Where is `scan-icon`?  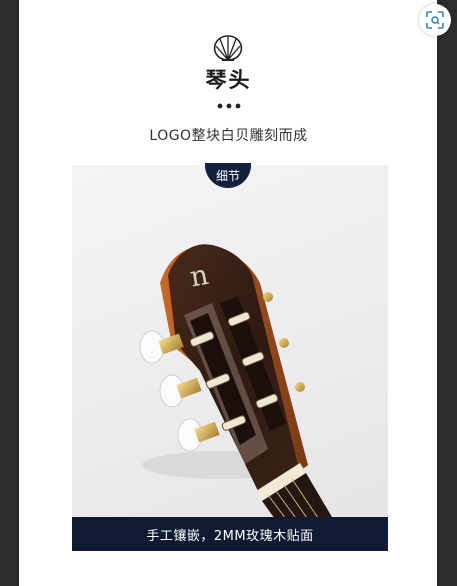
scan-icon is located at coordinates (435, 20).